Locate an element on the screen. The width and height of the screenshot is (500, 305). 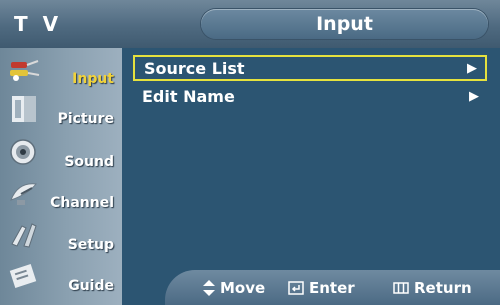
sidebar-item-setup: Setup is located at coordinates (61, 237).